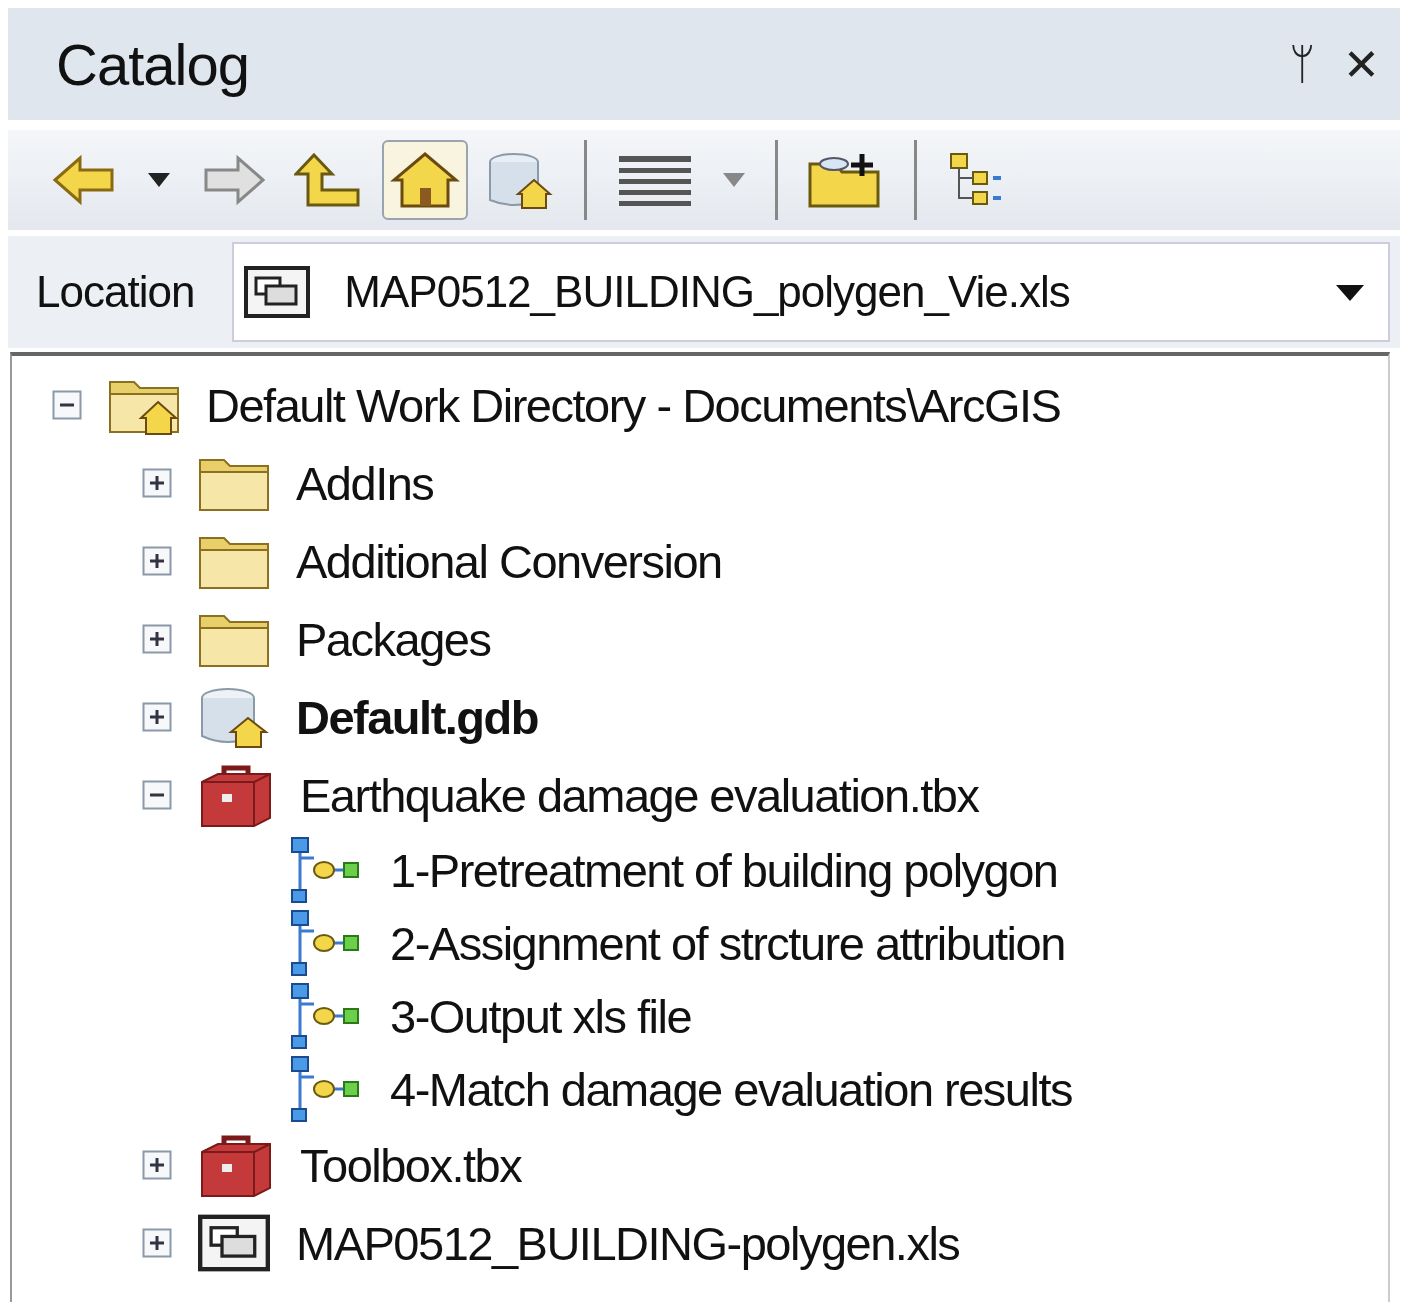 This screenshot has height=1302, width=1408. I want to click on tree-item: Earthquake damage evaluation.tbx, so click(639, 795).